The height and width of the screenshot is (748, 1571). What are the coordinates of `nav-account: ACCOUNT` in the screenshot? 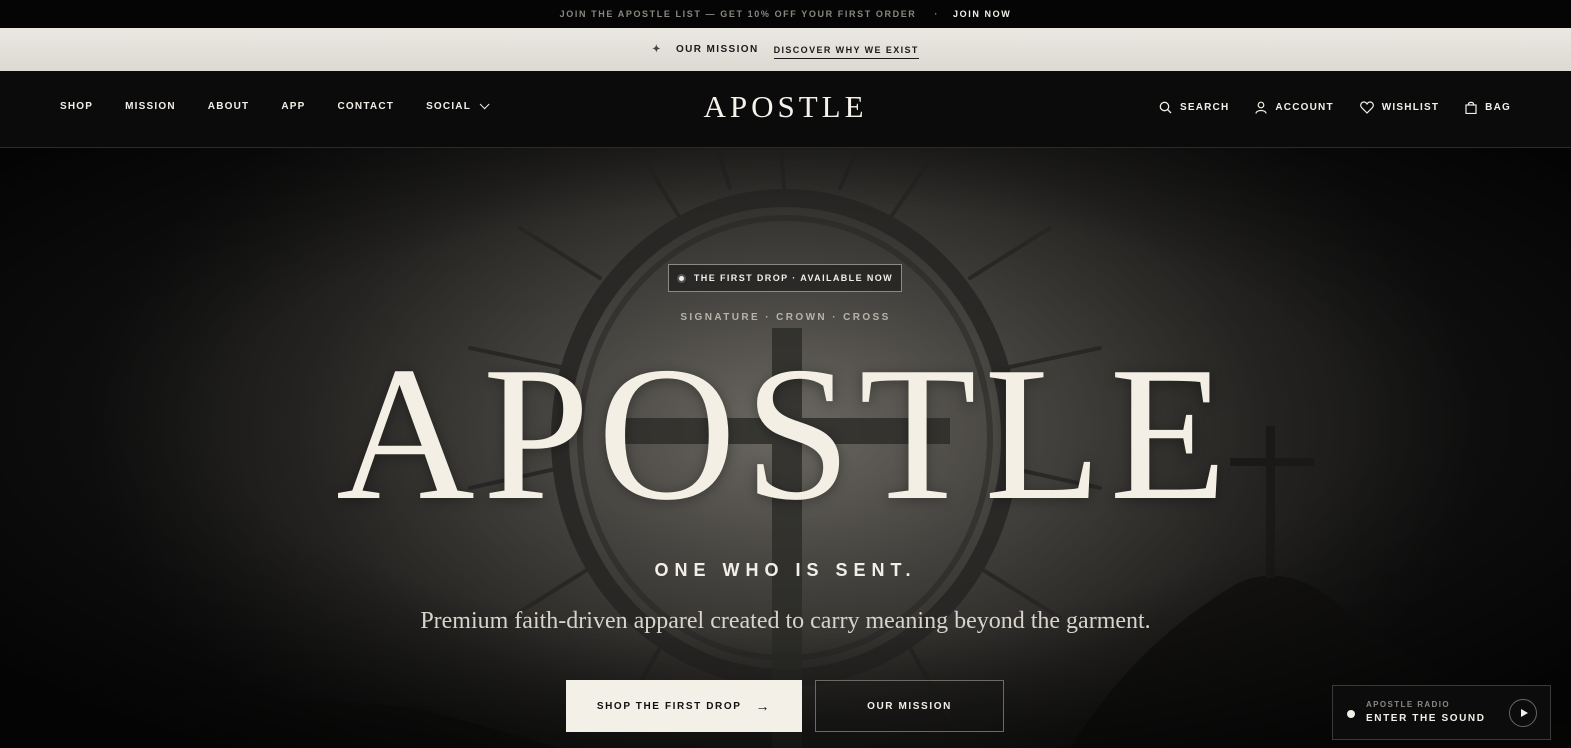 It's located at (1294, 107).